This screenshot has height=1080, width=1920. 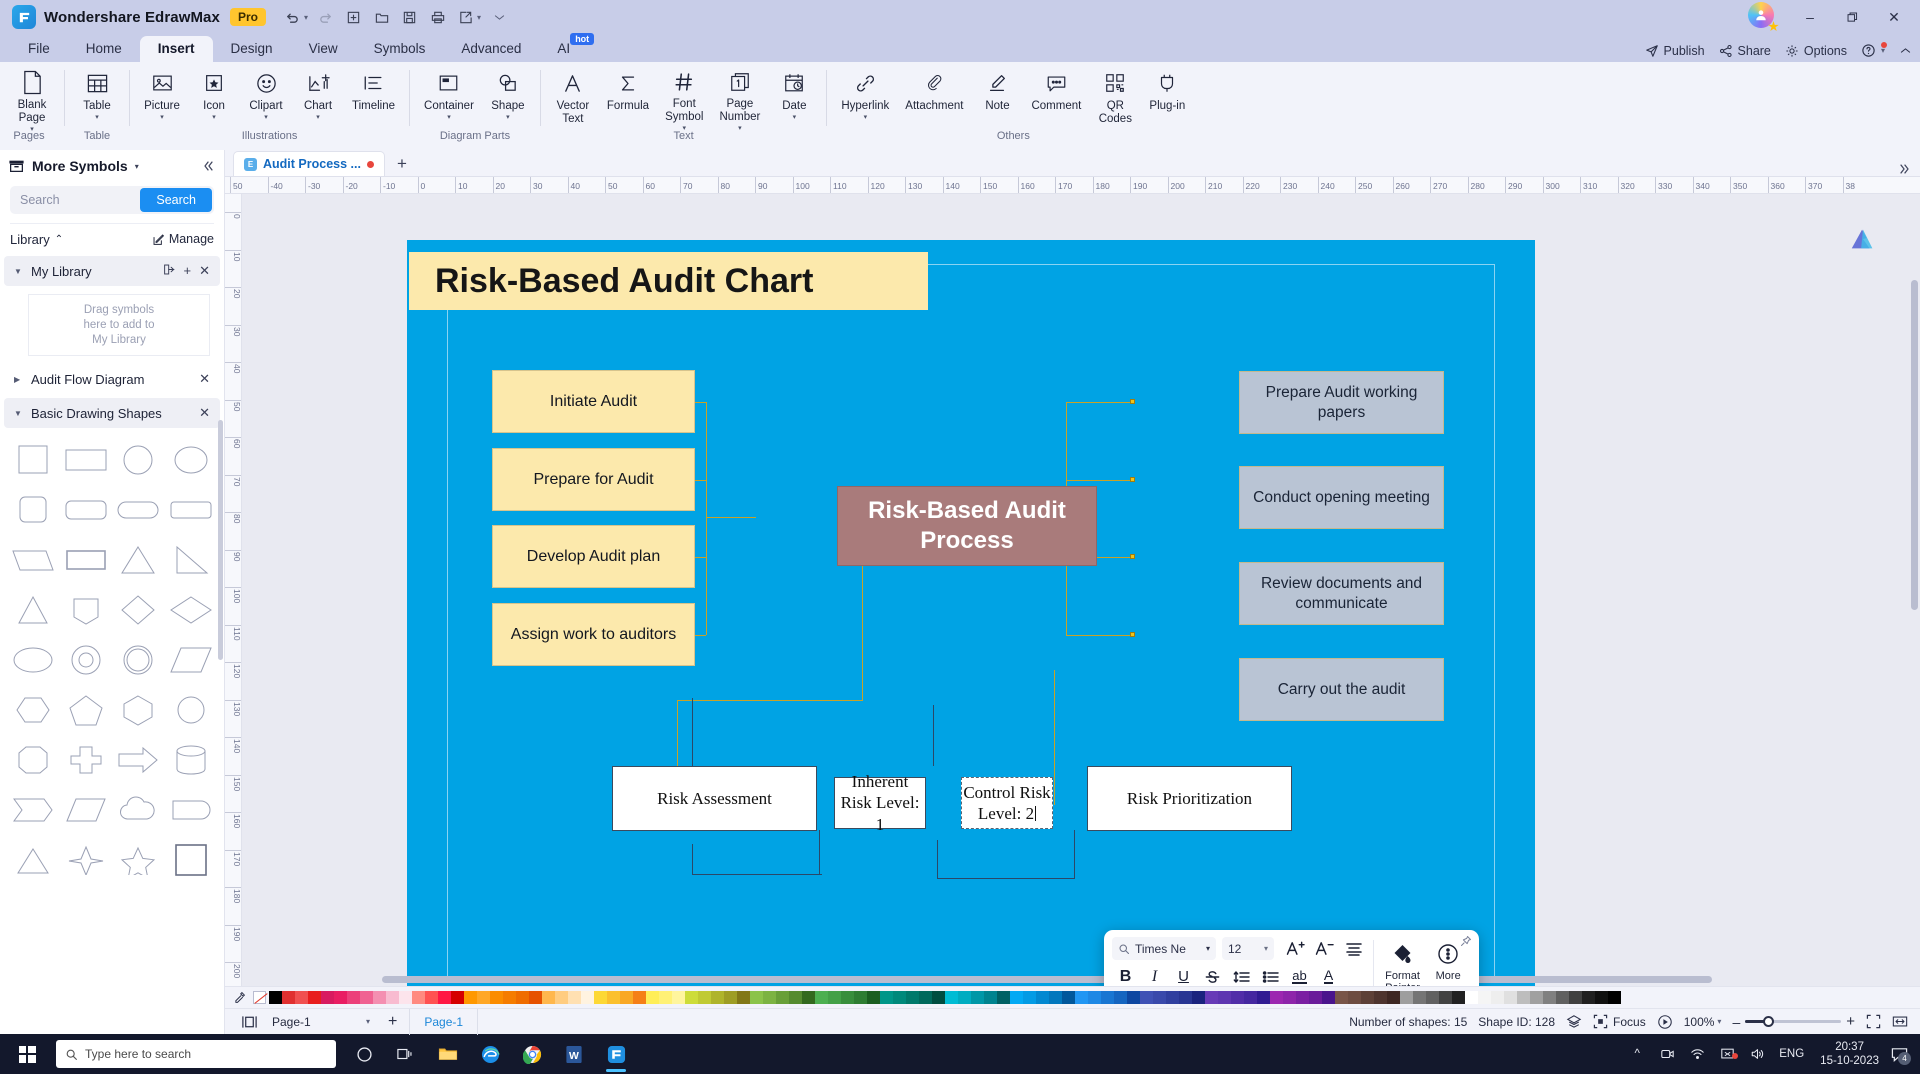 I want to click on shape-rhombus, so click(x=191, y=660).